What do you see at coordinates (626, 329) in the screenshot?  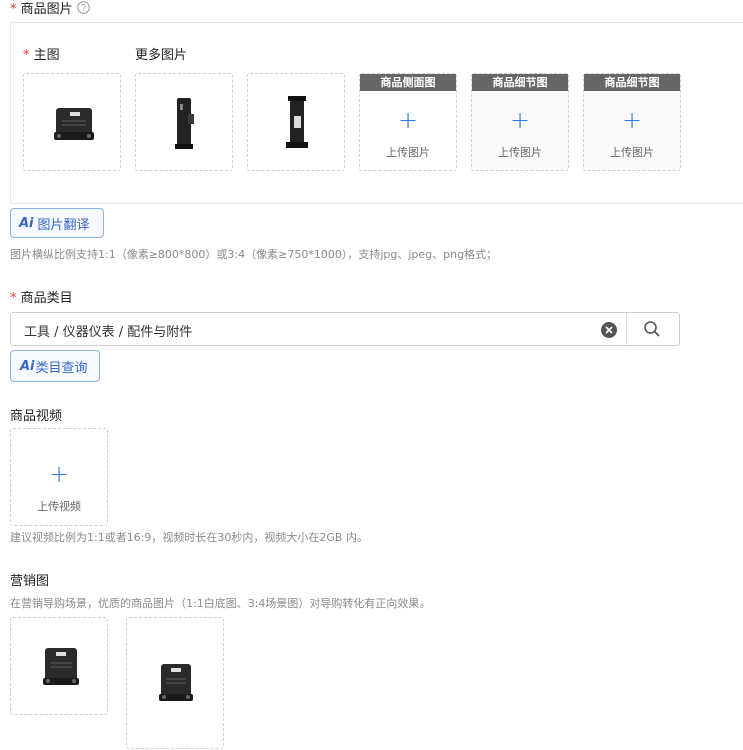 I see `divider` at bounding box center [626, 329].